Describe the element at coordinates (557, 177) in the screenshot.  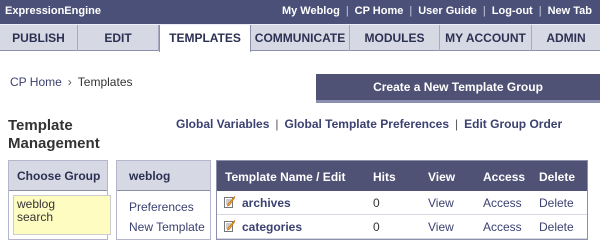
I see `header-delete: Delete` at that location.